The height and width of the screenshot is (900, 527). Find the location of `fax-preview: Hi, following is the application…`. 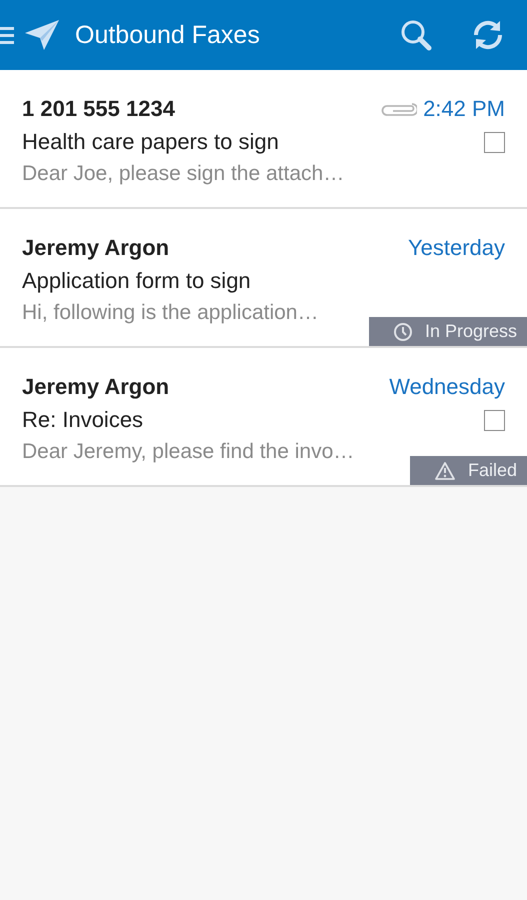

fax-preview: Hi, following is the application… is located at coordinates (171, 313).